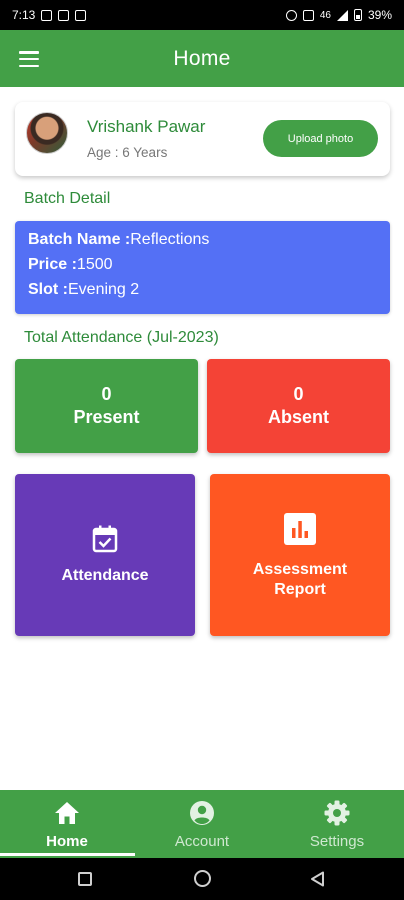  Describe the element at coordinates (67, 813) in the screenshot. I see `home-icon` at that location.